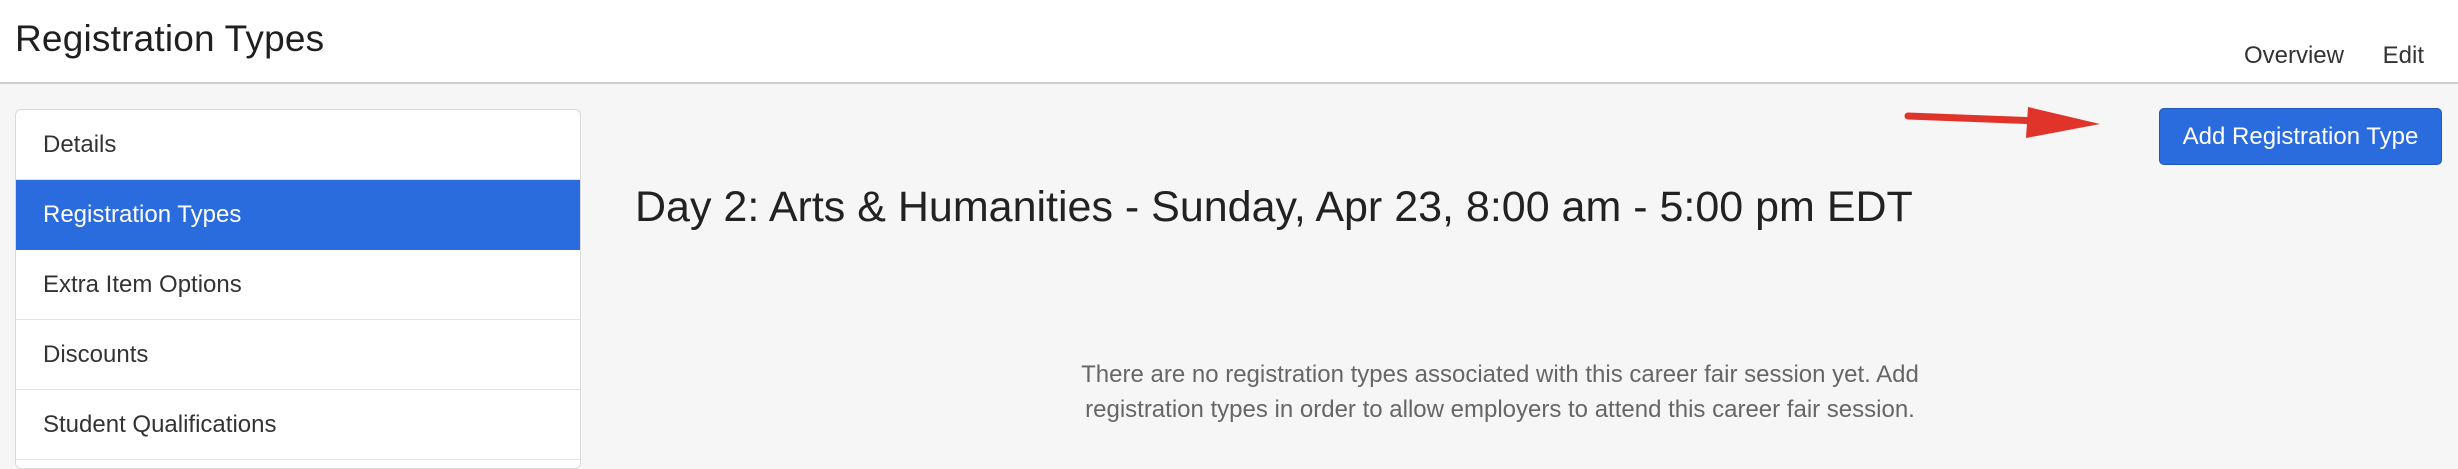 This screenshot has height=469, width=2458. Describe the element at coordinates (2002, 122) in the screenshot. I see `red-arrow-icon` at that location.